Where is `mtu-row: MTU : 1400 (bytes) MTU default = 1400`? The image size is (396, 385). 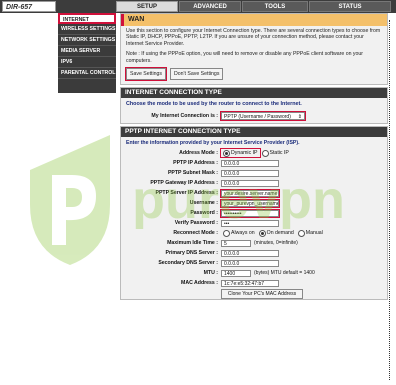 mtu-row: MTU : 1400 (bytes) MTU default = 1400 is located at coordinates (254, 273).